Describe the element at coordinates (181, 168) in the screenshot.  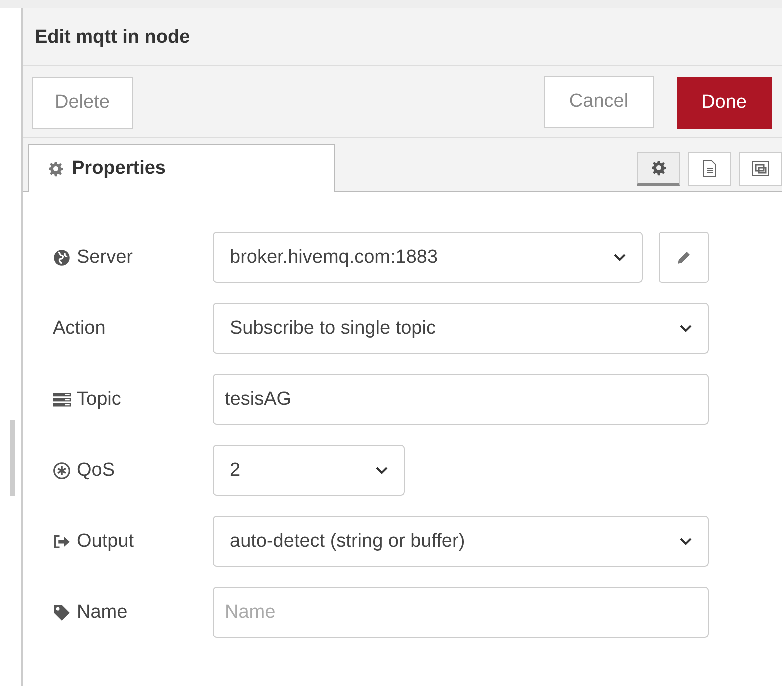
I see `properties-tab: Properties` at that location.